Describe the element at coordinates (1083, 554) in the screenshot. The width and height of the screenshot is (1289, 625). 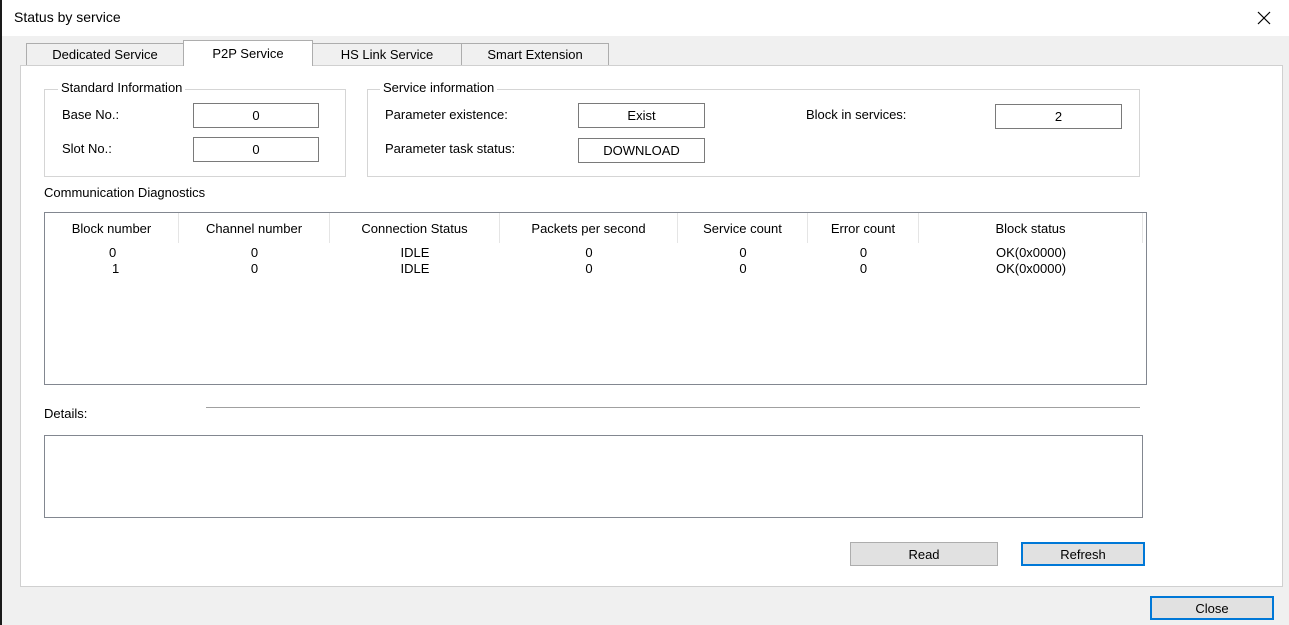
I see `refresh-button: Refresh` at that location.